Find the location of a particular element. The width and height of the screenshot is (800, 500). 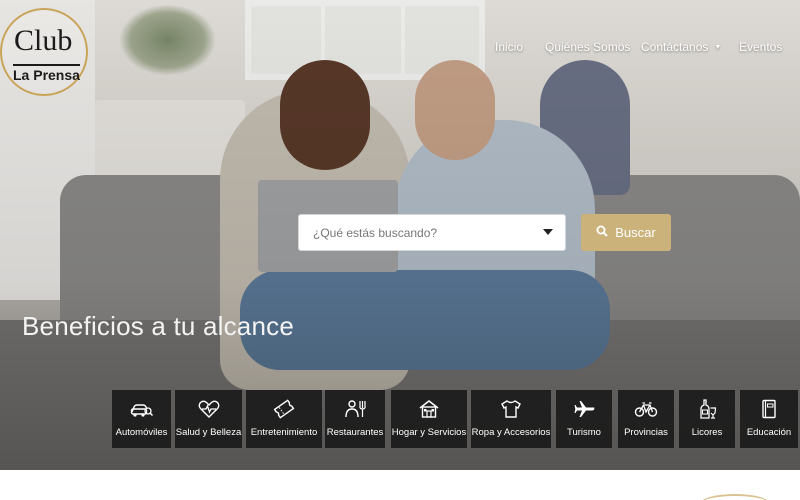

category-label: Salud y Belleza is located at coordinates (208, 432).